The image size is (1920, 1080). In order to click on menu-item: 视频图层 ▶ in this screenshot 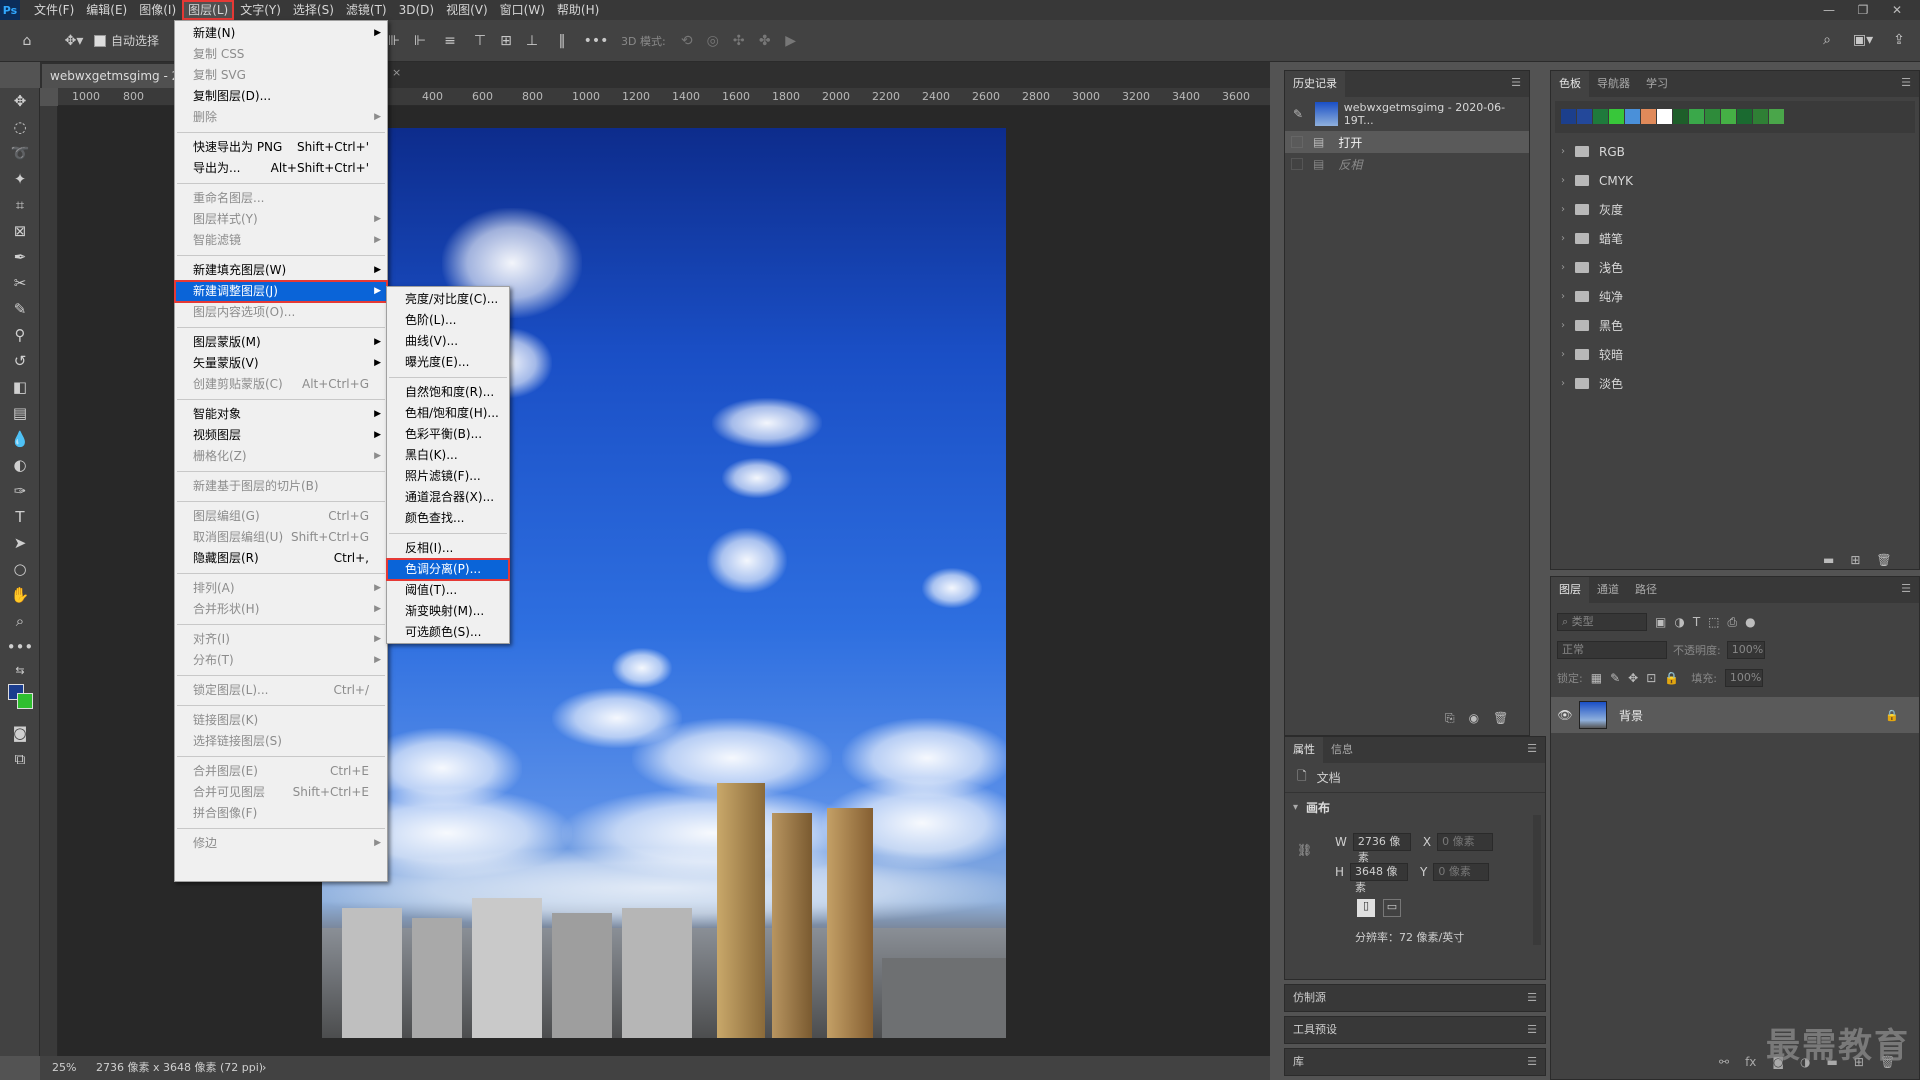, I will do `click(281, 435)`.